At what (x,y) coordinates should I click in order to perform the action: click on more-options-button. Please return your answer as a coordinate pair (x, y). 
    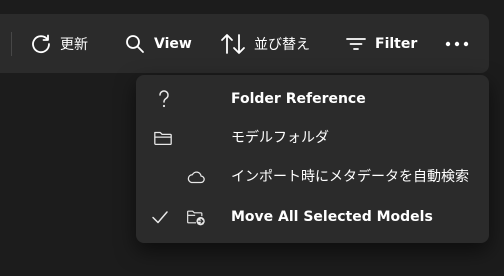
    Looking at the image, I should click on (457, 44).